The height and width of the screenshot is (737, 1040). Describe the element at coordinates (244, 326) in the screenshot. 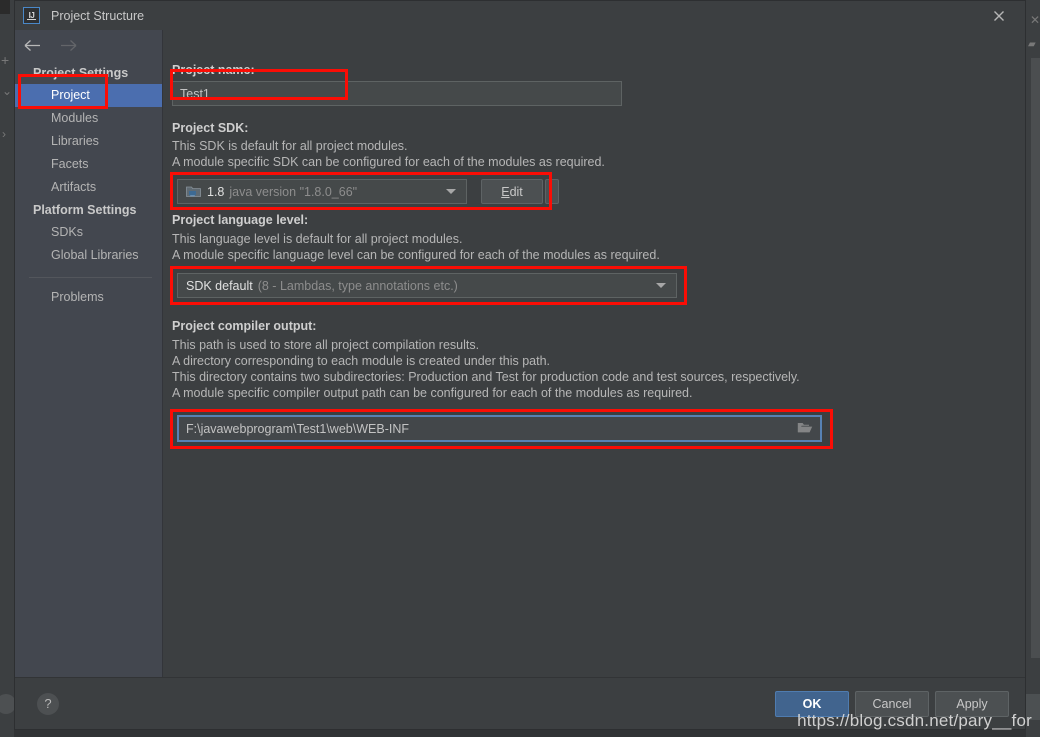

I see `compiler-output-label: Project compiler output:` at that location.